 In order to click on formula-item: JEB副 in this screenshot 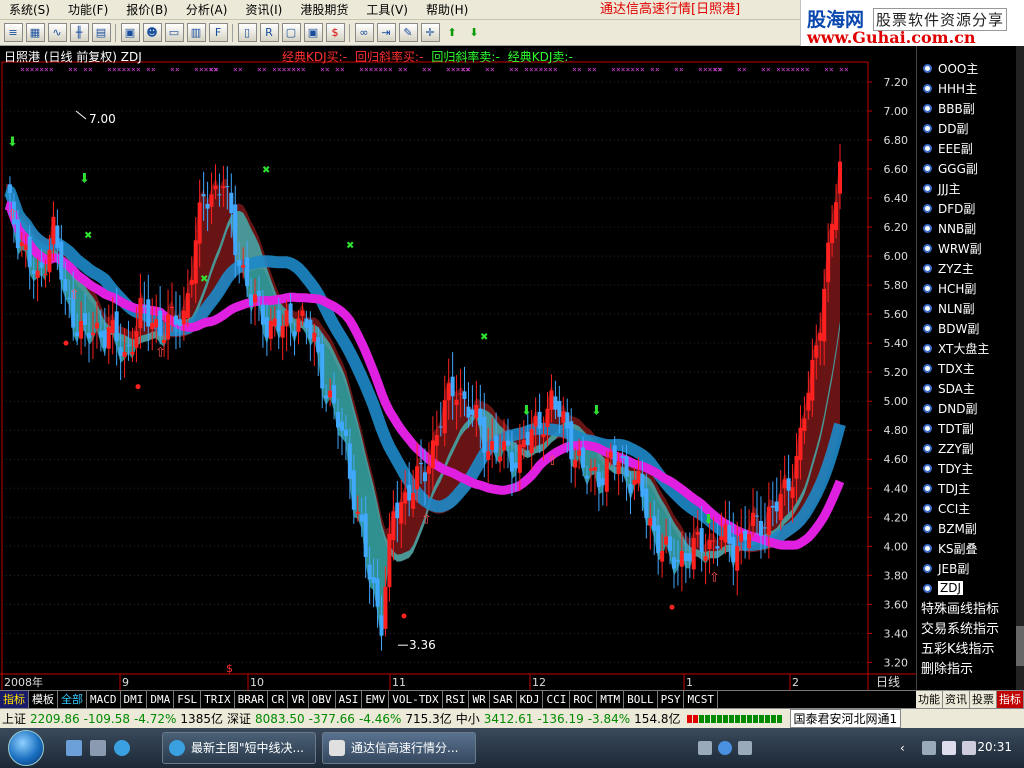, I will do `click(966, 568)`.